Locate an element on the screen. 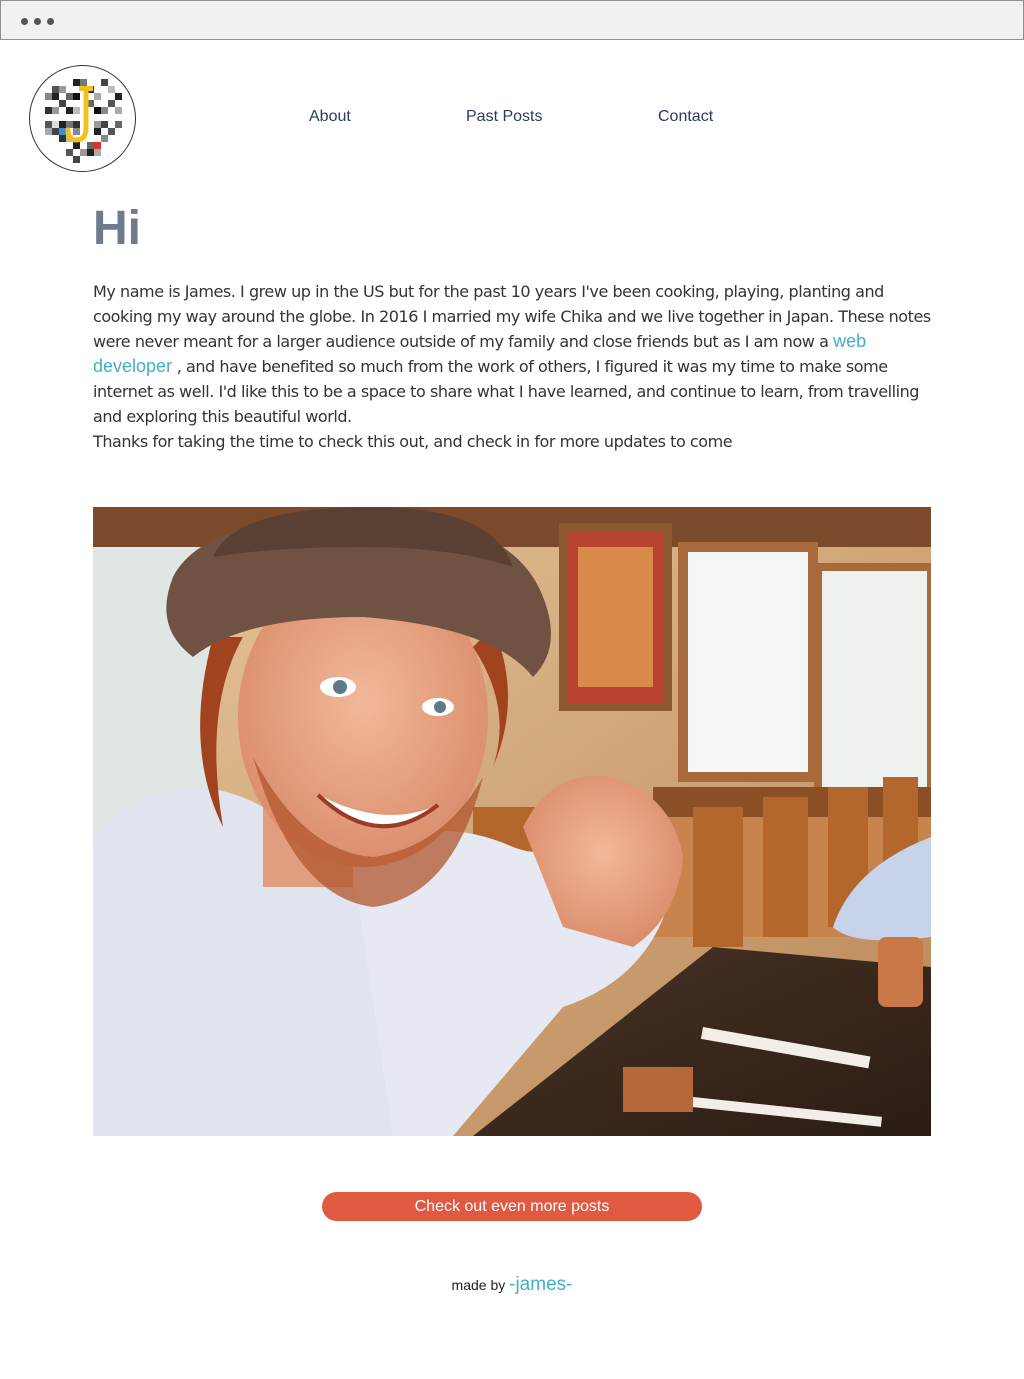 Image resolution: width=1024 pixels, height=1379 pixels. footer-made-by: made by is located at coordinates (478, 1285).